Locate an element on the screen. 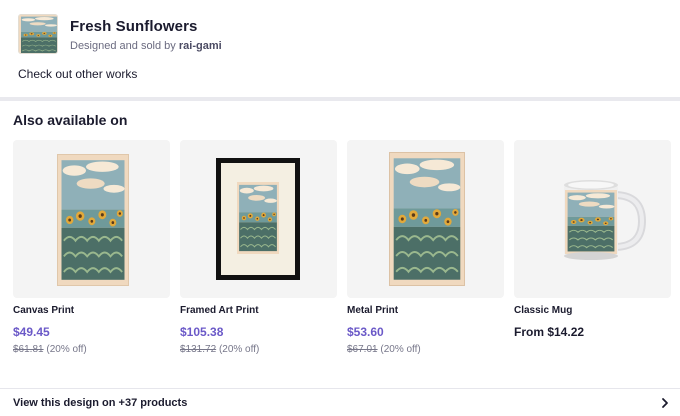 The image size is (680, 416). original-price: $67.01 (20% off) is located at coordinates (384, 349).